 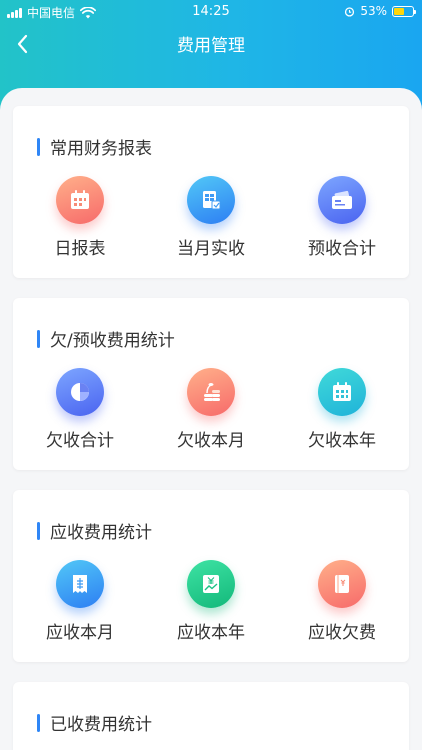 What do you see at coordinates (211, 392) in the screenshot?
I see `coins-icon` at bounding box center [211, 392].